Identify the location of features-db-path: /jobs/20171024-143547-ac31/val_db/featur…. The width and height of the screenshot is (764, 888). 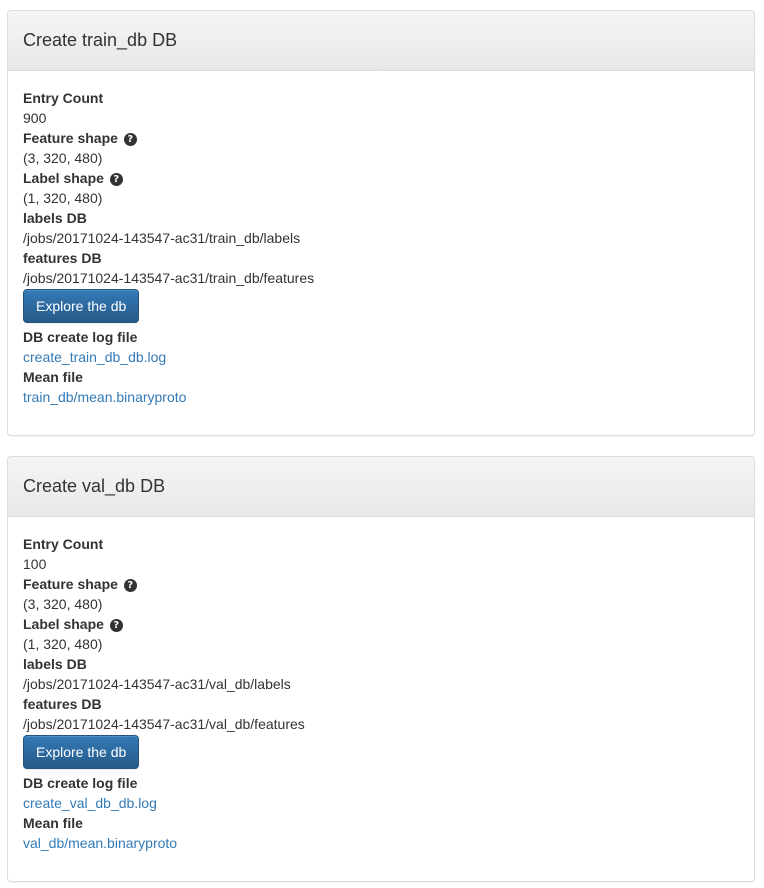
(164, 724).